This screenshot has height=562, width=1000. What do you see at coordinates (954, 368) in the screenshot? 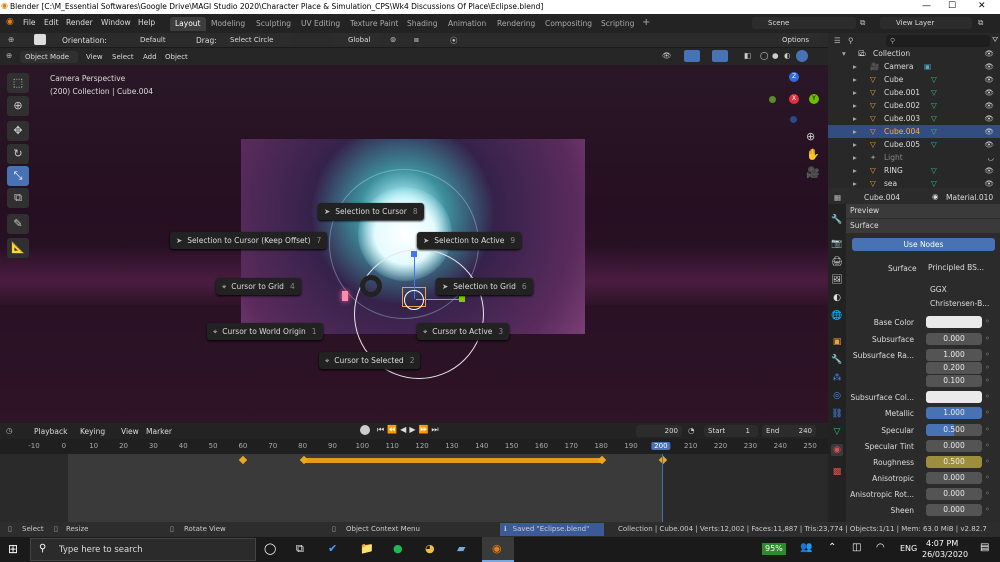
I see `property-field: 0.200` at bounding box center [954, 368].